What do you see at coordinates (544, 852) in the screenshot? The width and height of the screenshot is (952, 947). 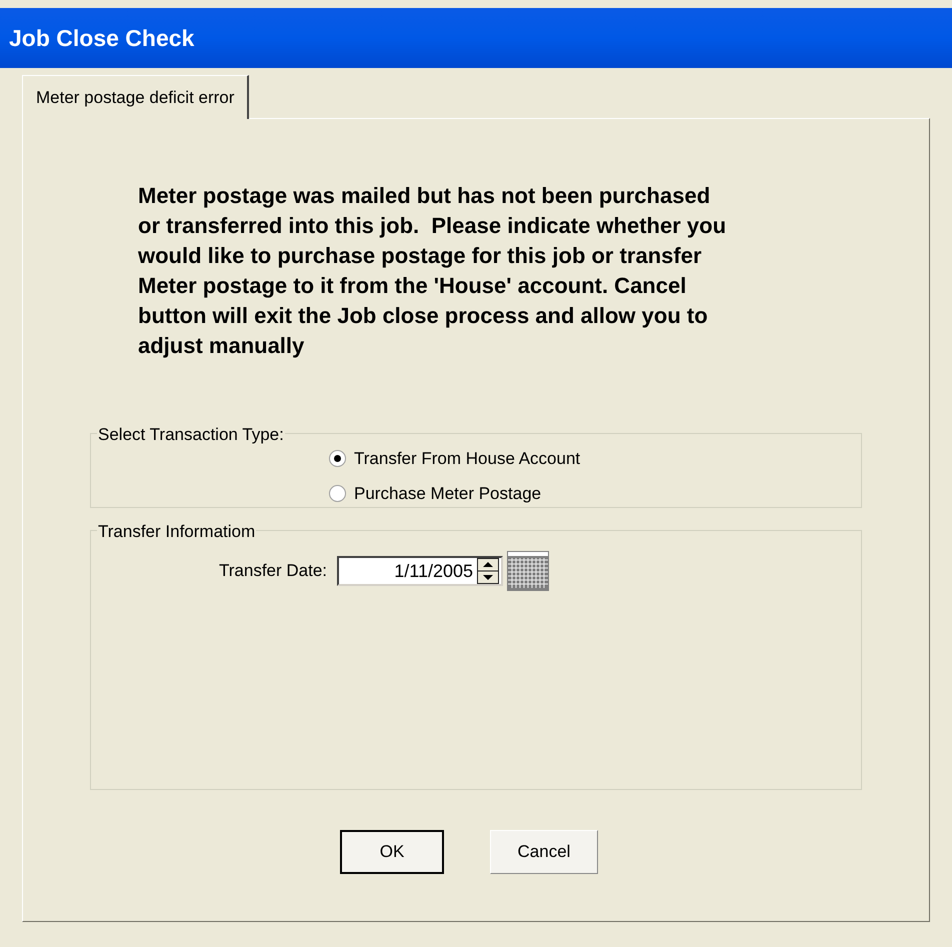 I see `cancel-button: Cancel` at bounding box center [544, 852].